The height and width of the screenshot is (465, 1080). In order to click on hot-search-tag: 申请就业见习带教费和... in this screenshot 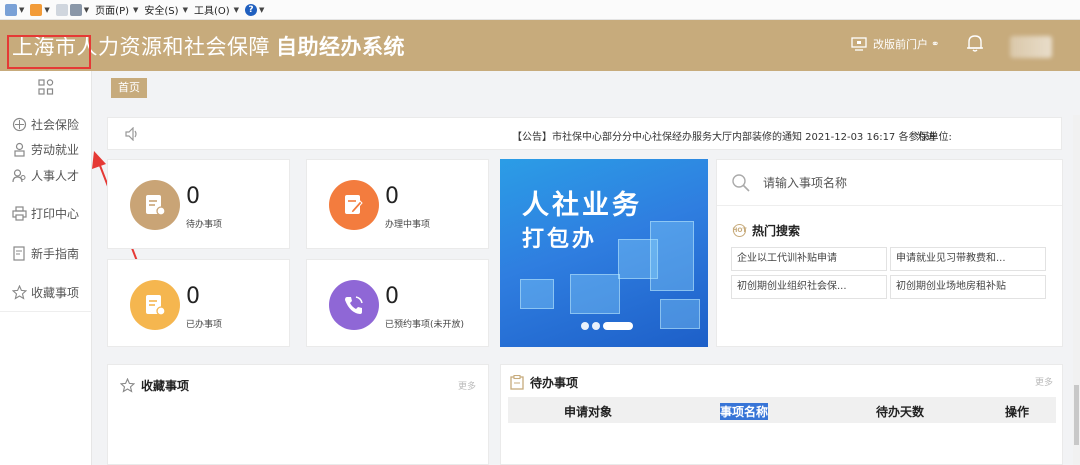, I will do `click(968, 259)`.